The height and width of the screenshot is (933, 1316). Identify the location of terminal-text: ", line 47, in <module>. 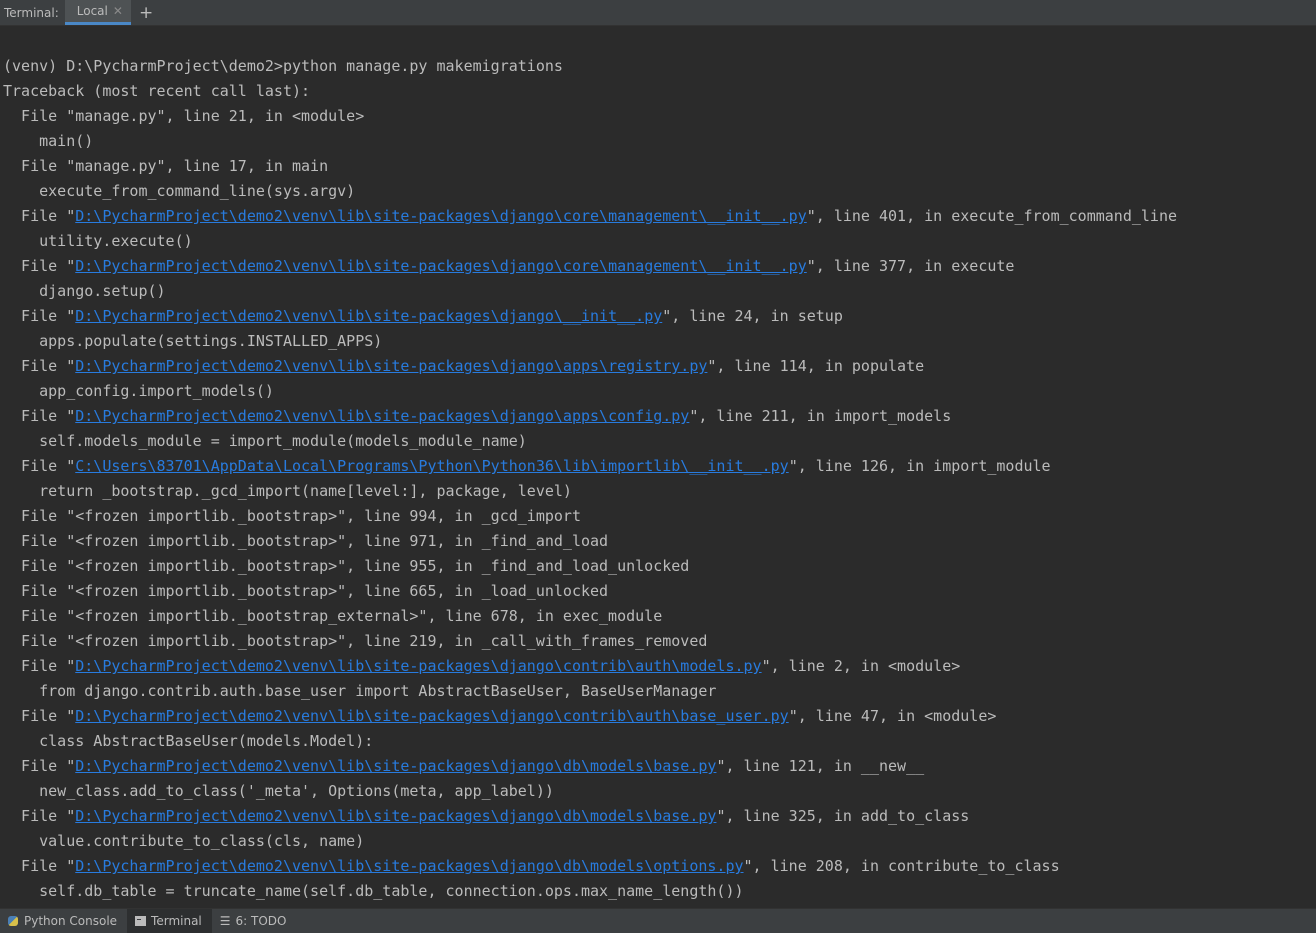
(892, 716).